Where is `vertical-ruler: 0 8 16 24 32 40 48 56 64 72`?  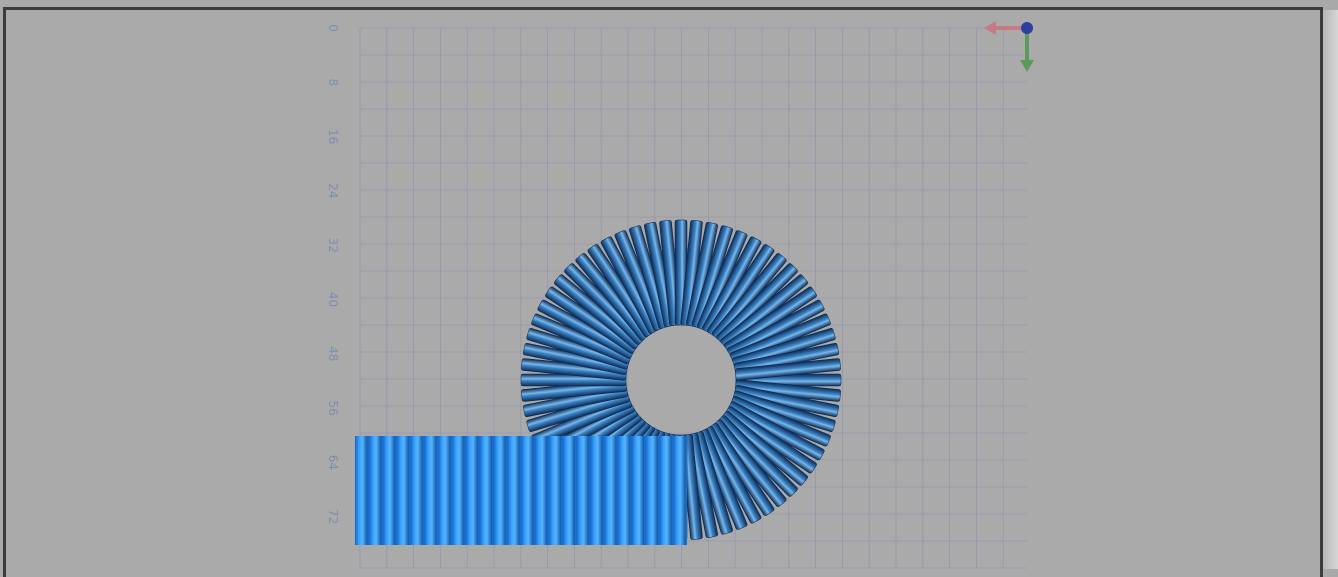 vertical-ruler: 0 8 16 24 32 40 48 56 64 72 is located at coordinates (333, 274).